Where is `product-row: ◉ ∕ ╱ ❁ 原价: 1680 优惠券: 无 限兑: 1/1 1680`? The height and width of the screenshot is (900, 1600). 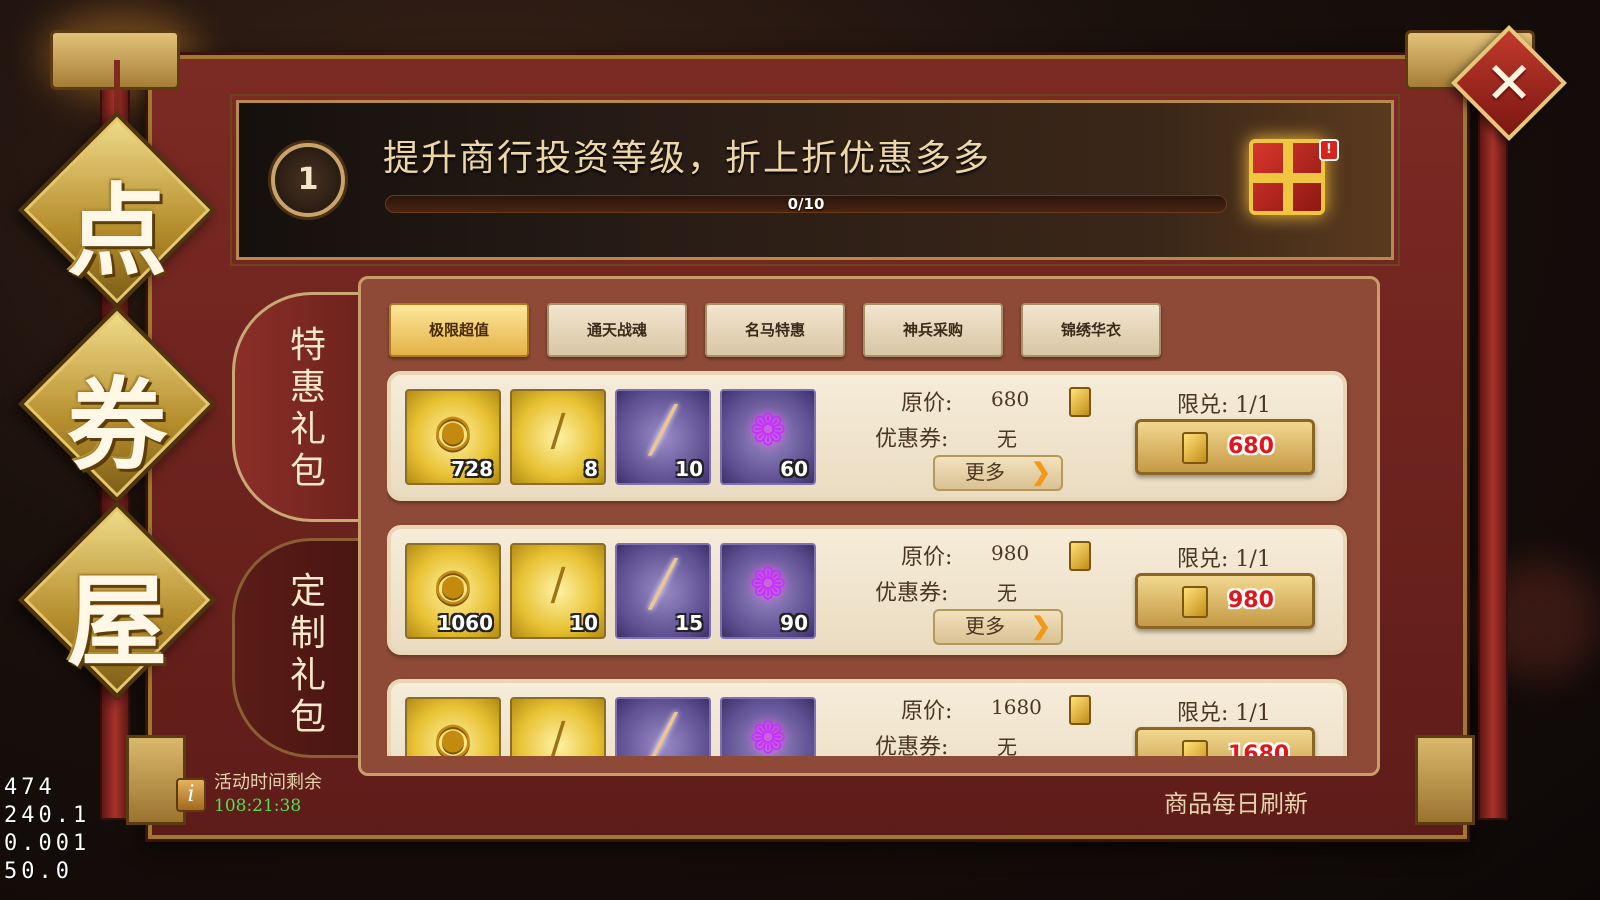 product-row: ◉ ∕ ╱ ❁ 原价: 1680 优惠券: 无 限兑: 1/1 1680 is located at coordinates (867, 717).